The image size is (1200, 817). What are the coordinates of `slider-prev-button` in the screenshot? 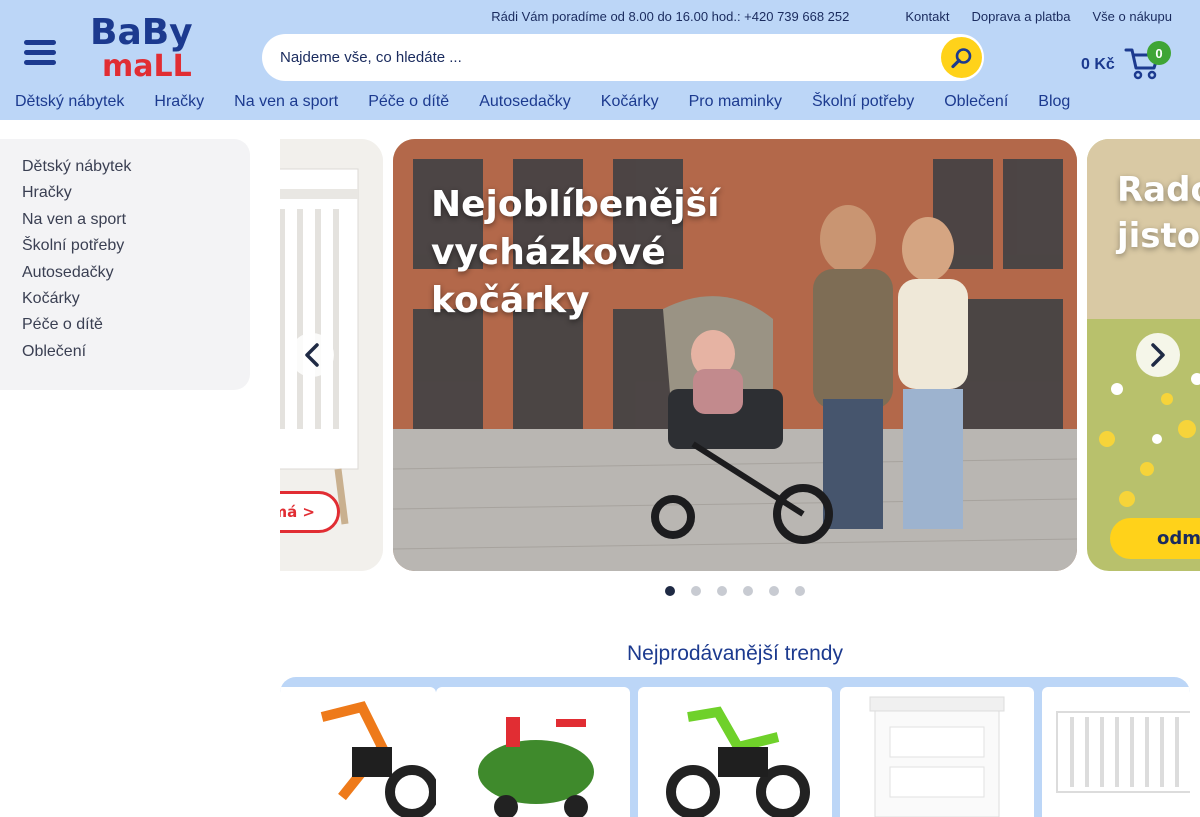 It's located at (312, 355).